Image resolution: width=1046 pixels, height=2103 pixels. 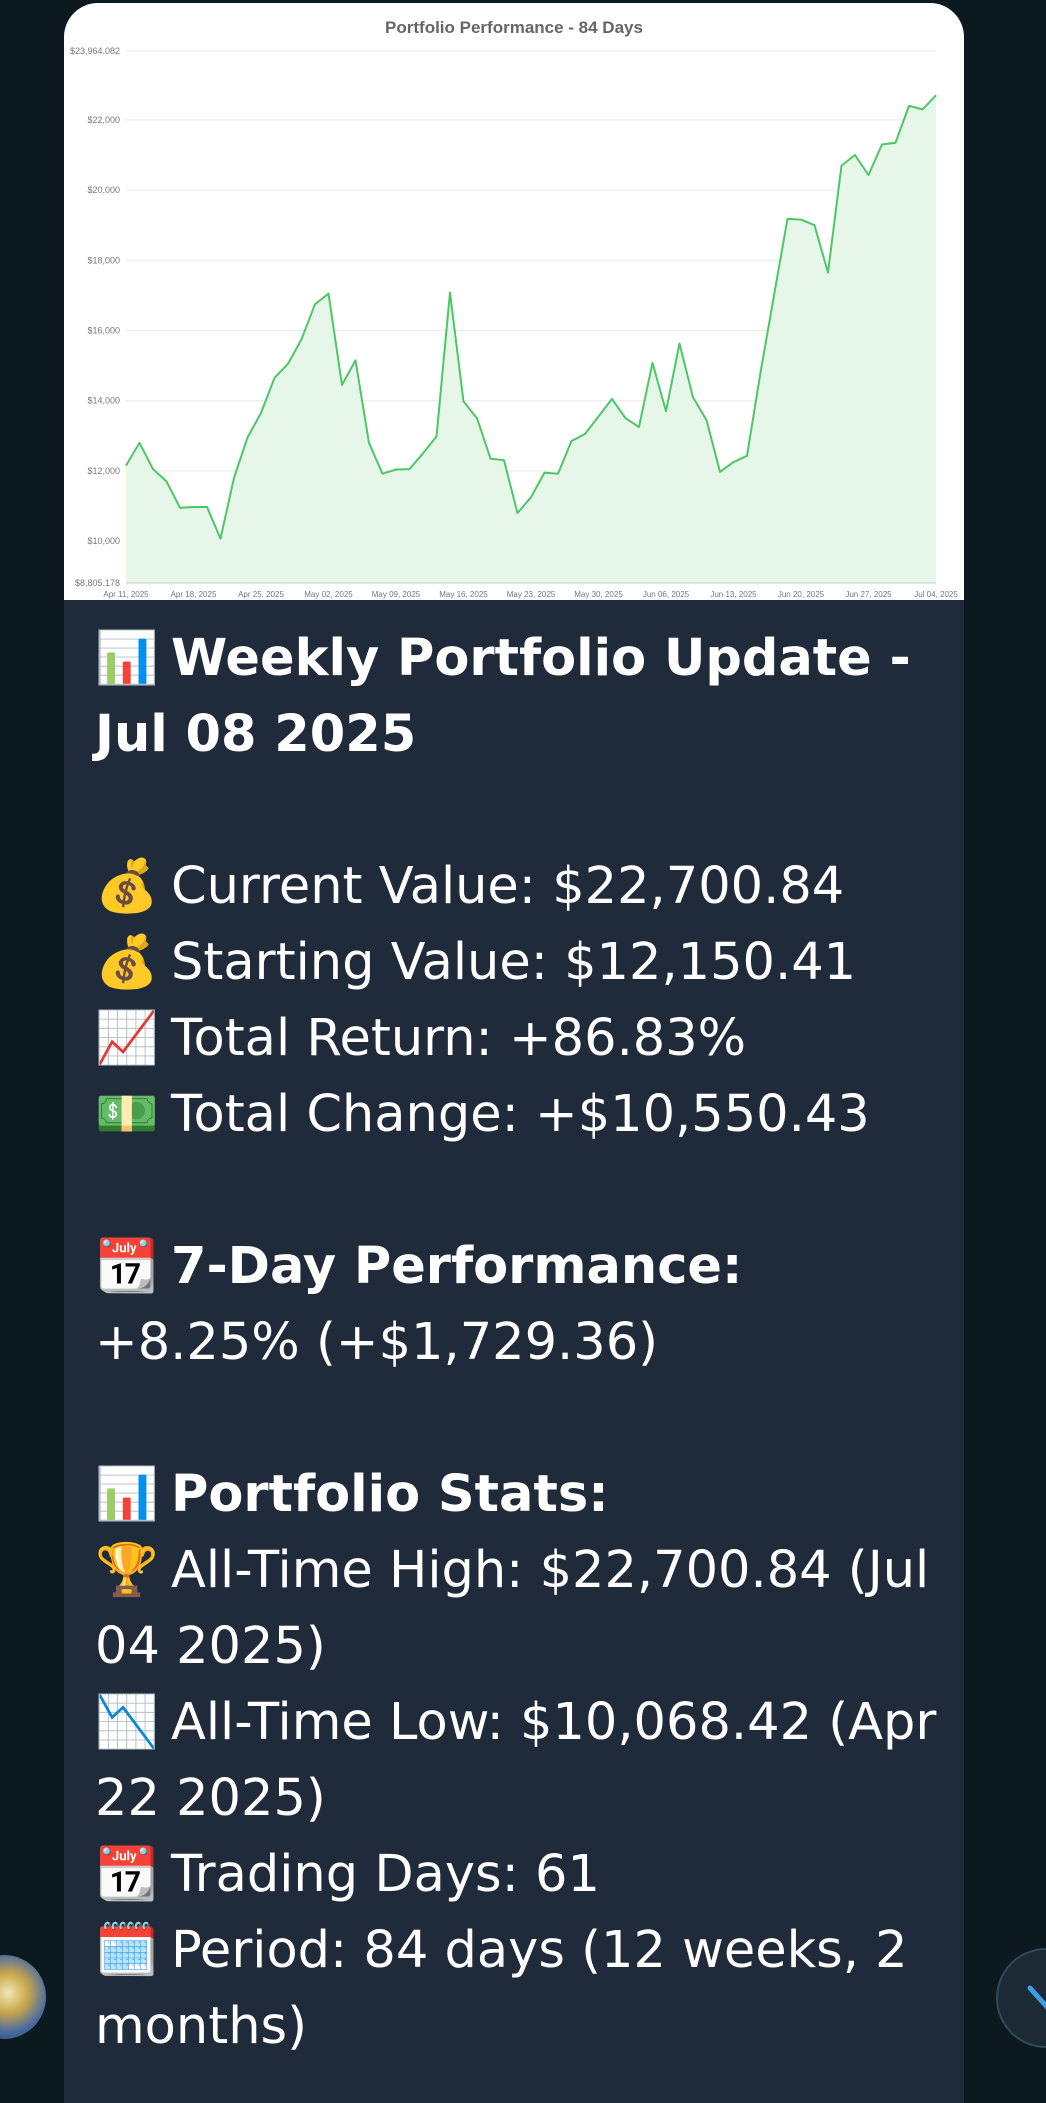 What do you see at coordinates (666, 594) in the screenshot?
I see `x-tick-label: Jun 06, 2025` at bounding box center [666, 594].